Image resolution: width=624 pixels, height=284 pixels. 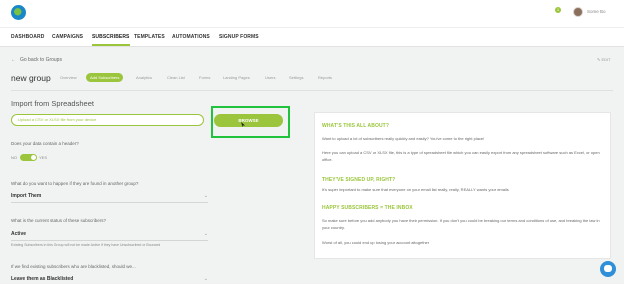 What do you see at coordinates (312, 90) in the screenshot?
I see `header-divider` at bounding box center [312, 90].